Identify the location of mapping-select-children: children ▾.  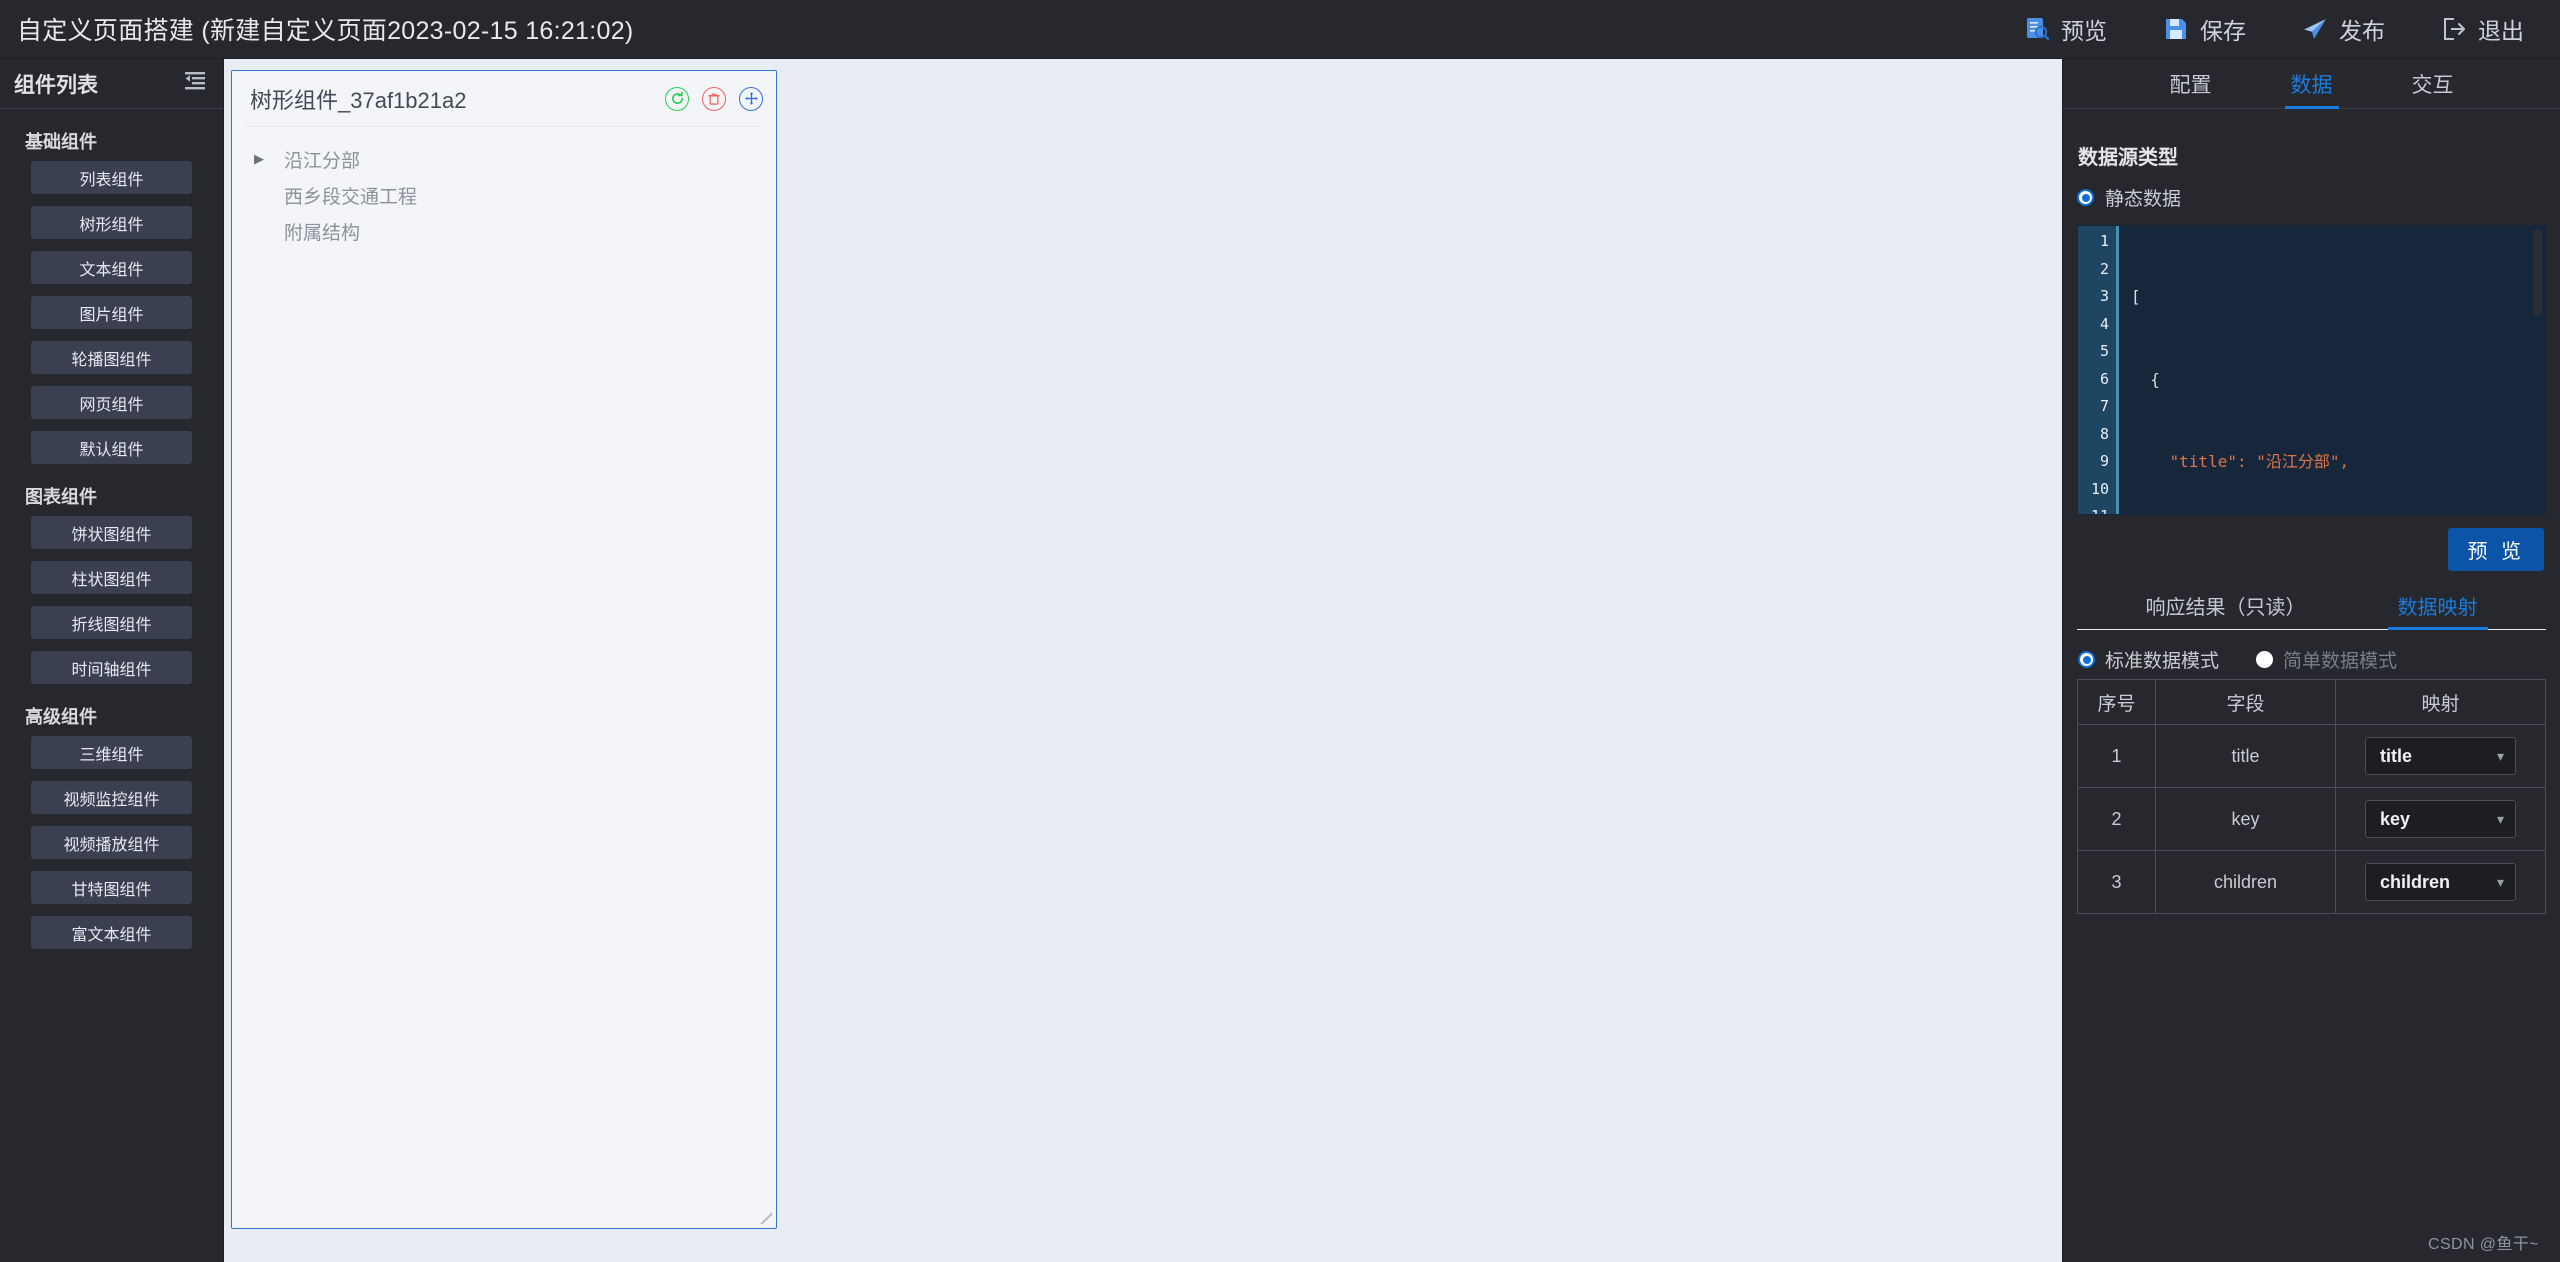
(2440, 882).